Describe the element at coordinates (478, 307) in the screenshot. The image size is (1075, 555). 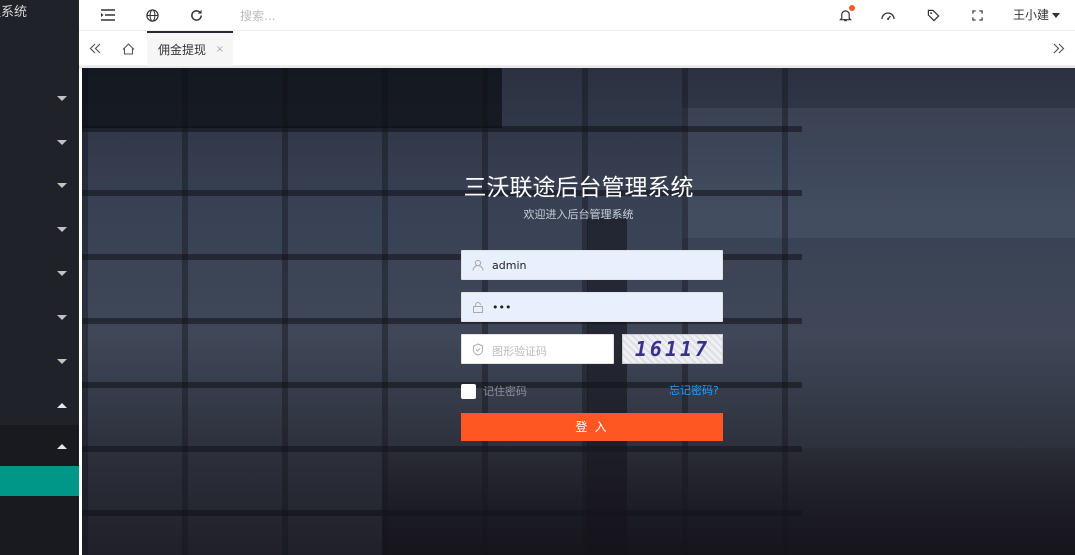
I see `lock-icon` at that location.